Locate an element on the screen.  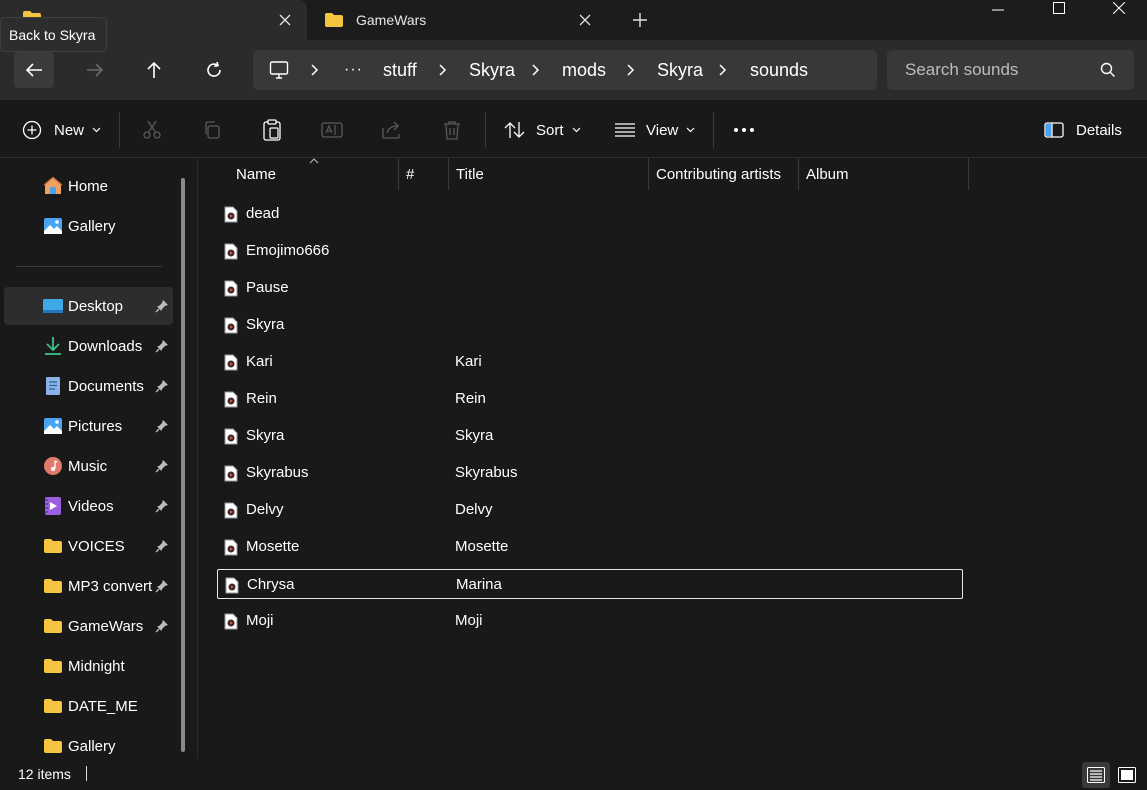
column-header-album: Album is located at coordinates (827, 174).